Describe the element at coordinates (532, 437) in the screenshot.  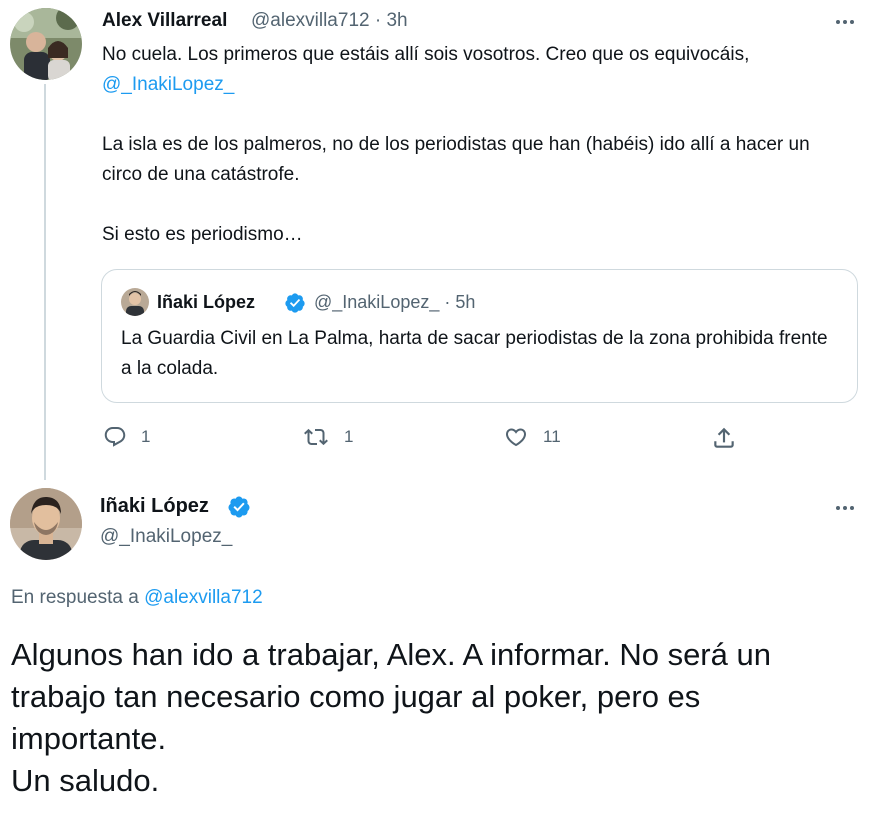
I see `like-button: 11` at that location.